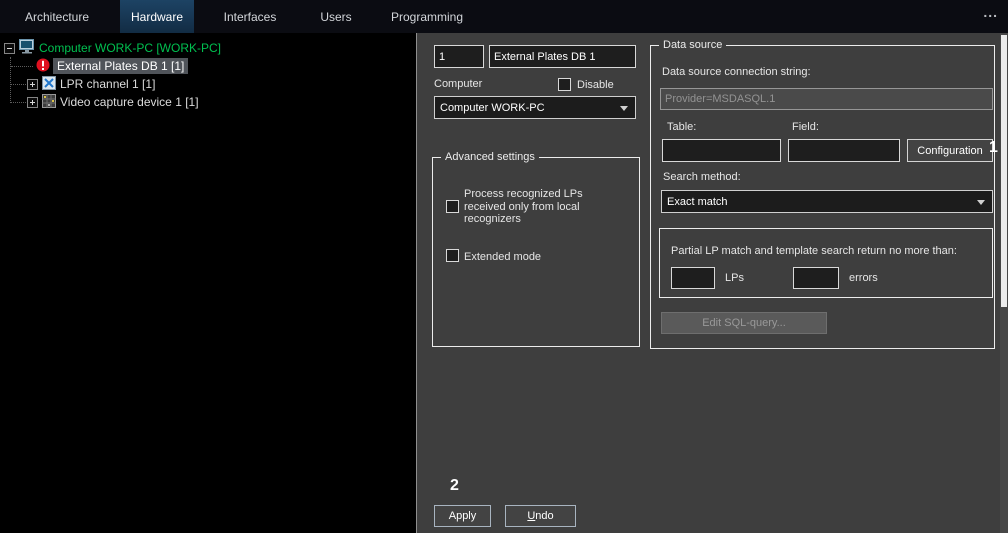 This screenshot has width=1008, height=533. I want to click on collapse-expander-icon, so click(9, 48).